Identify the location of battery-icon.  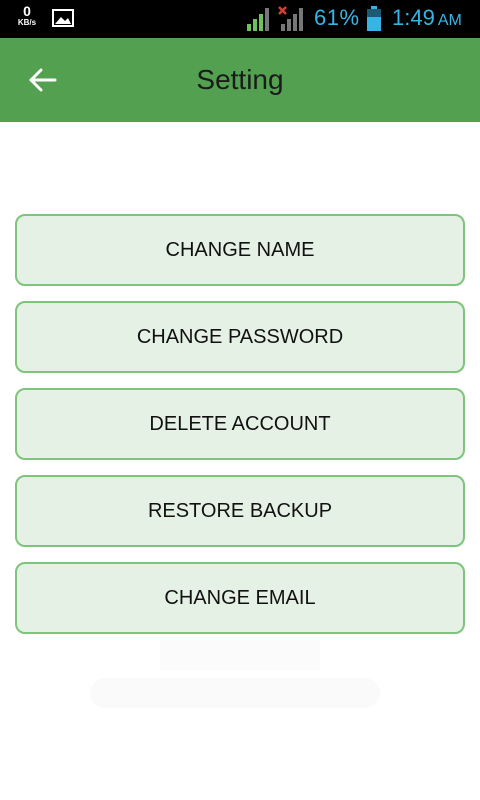
(374, 18).